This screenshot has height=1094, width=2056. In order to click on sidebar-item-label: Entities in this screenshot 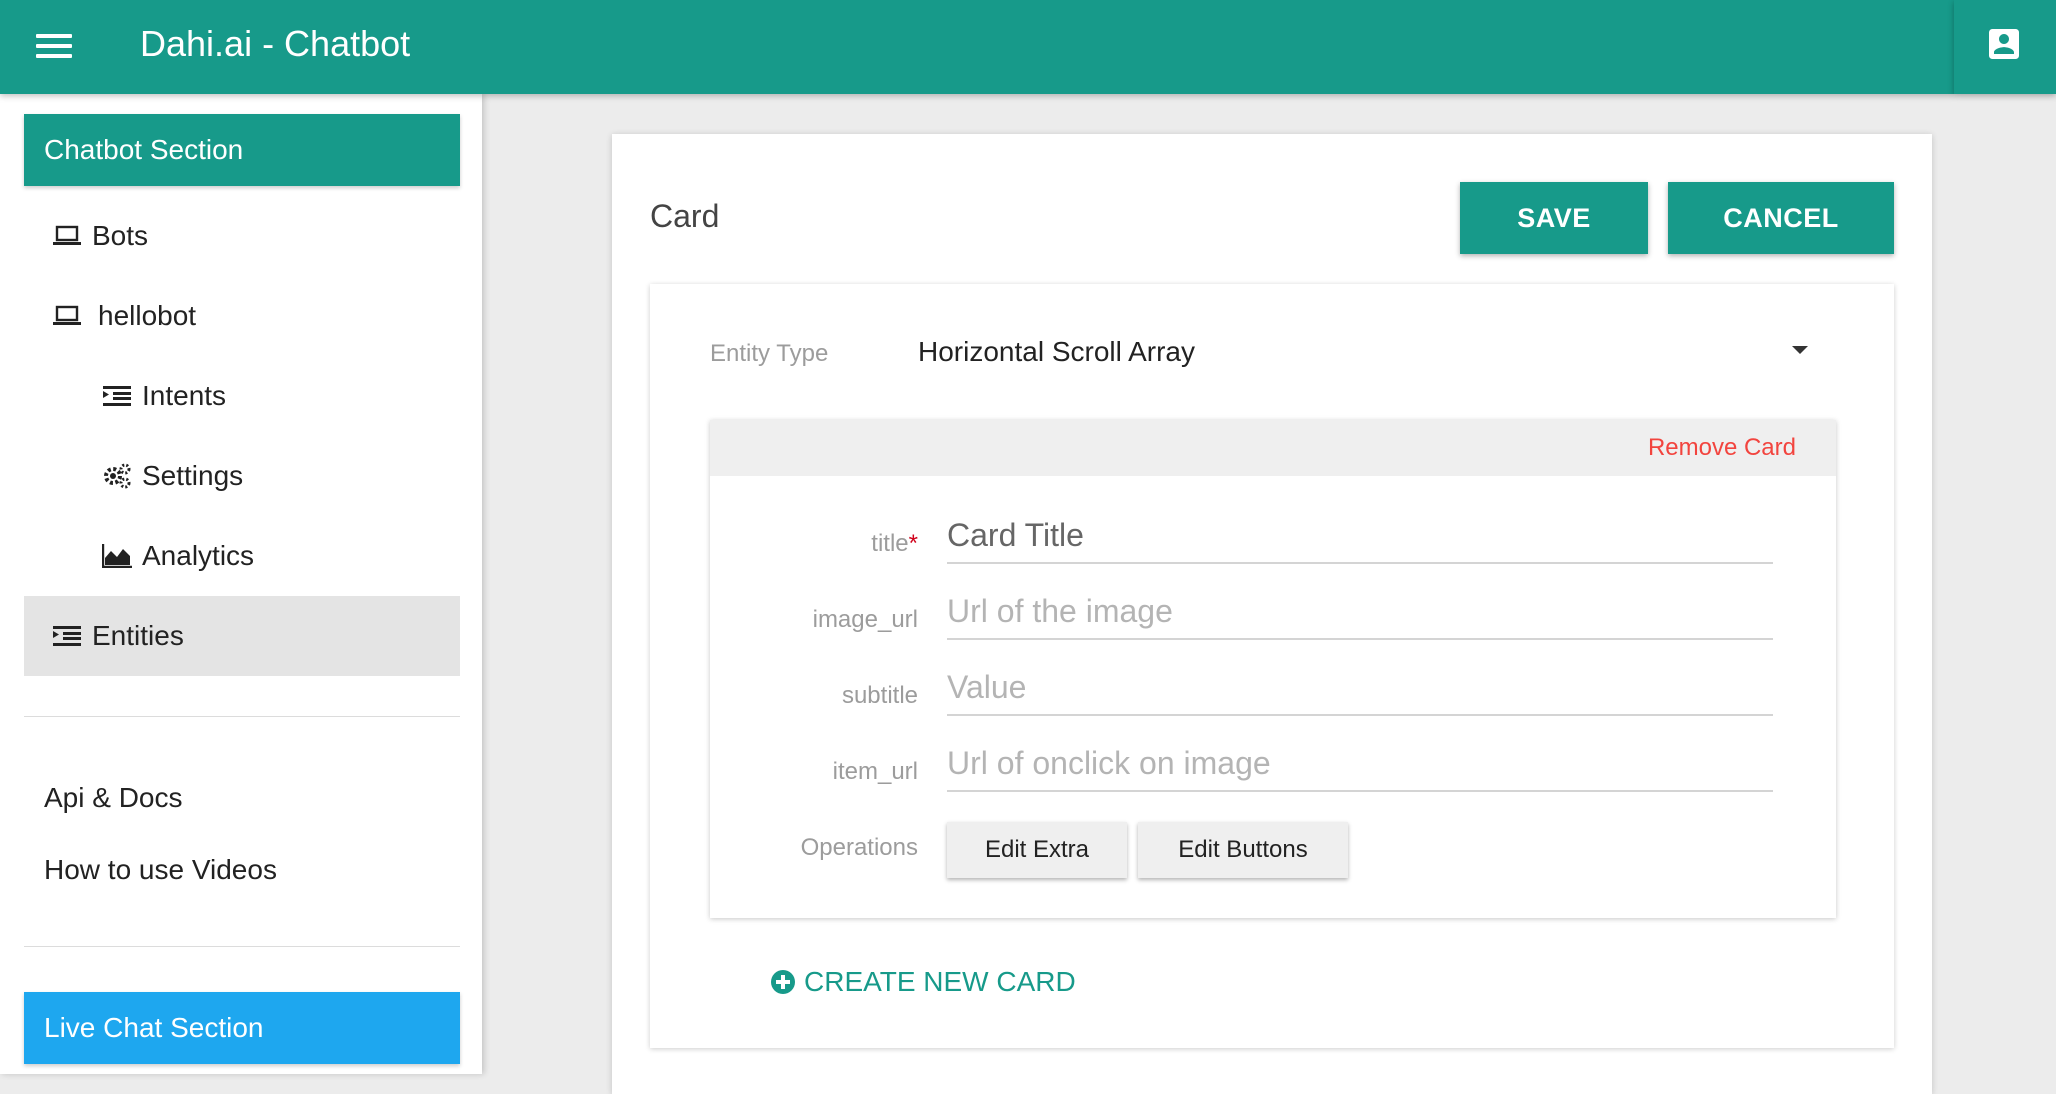, I will do `click(138, 635)`.